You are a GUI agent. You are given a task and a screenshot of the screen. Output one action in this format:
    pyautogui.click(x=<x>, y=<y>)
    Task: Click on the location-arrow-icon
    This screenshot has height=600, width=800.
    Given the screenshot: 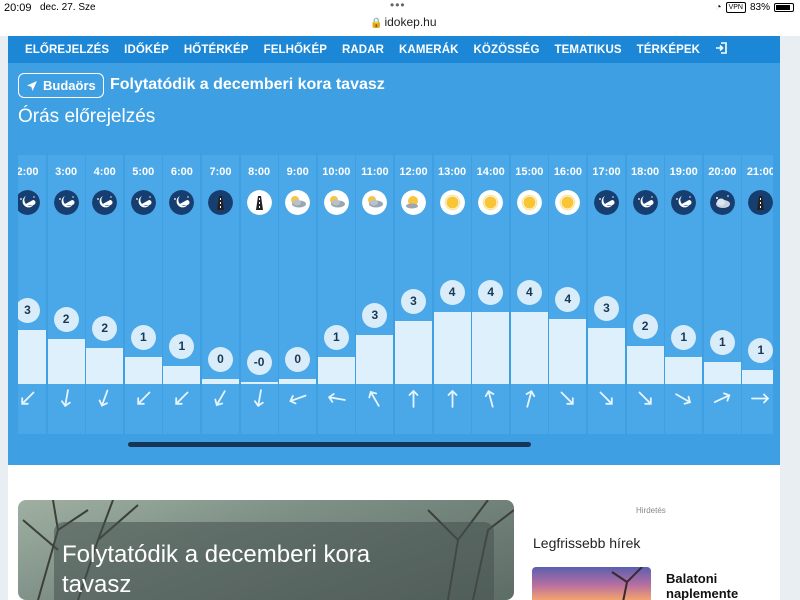 What is the action you would take?
    pyautogui.click(x=32, y=85)
    